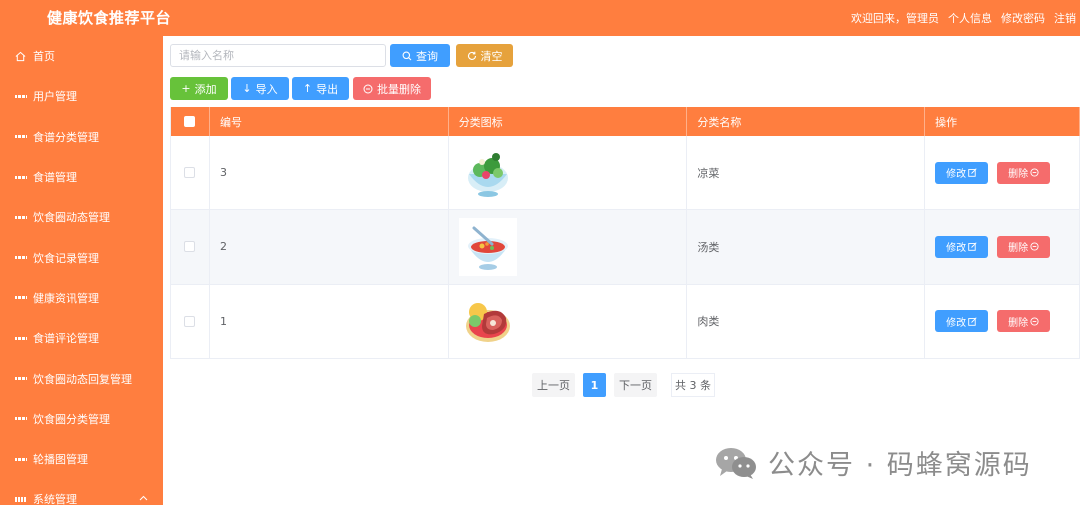  I want to click on soup-bowl-icon, so click(487, 246).